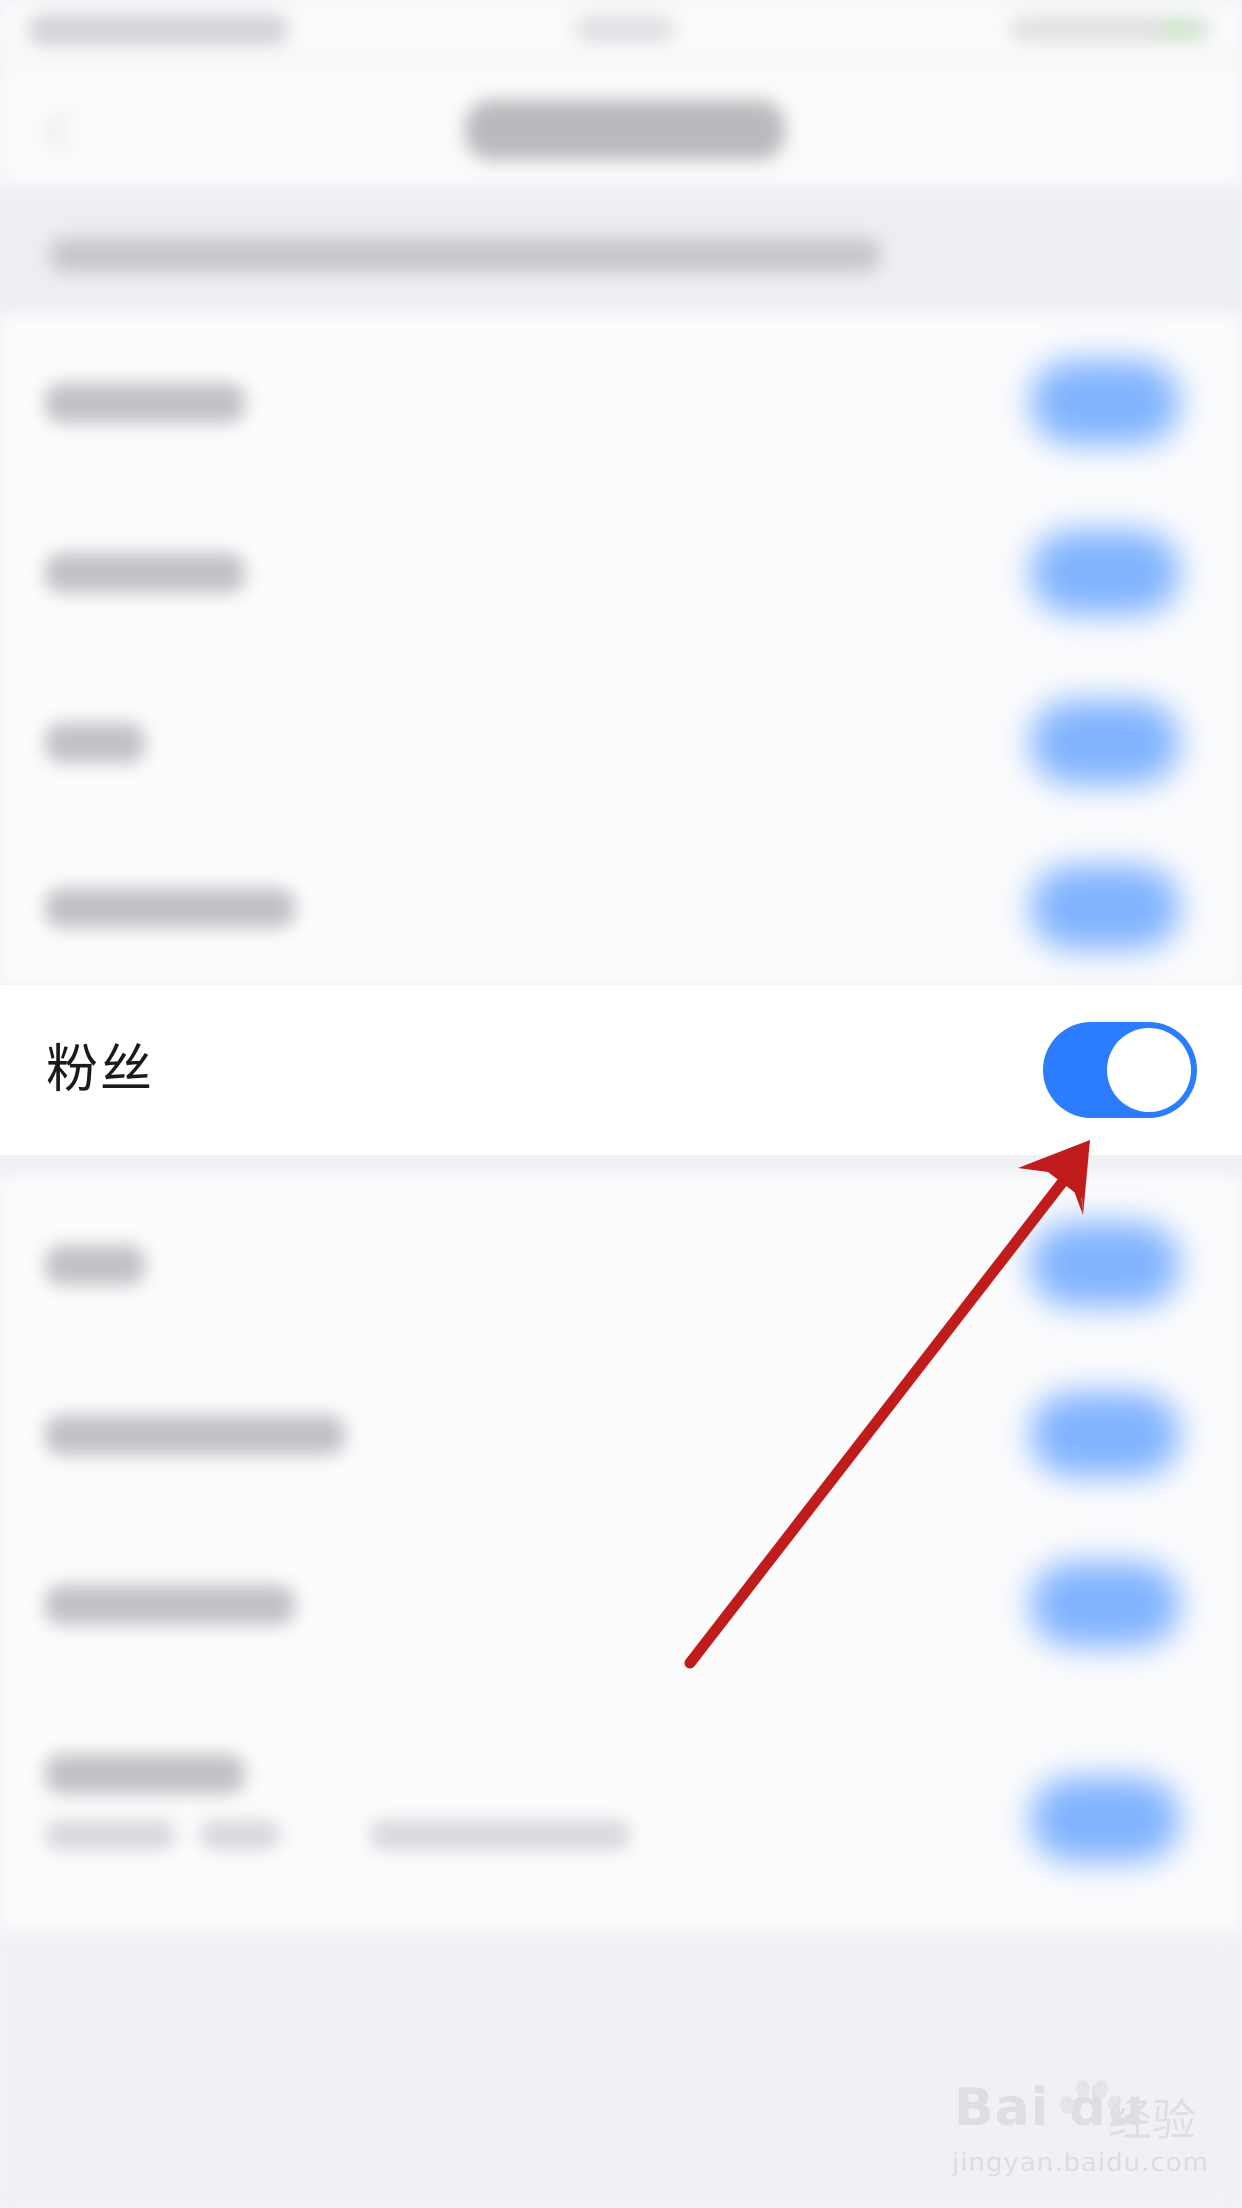 The image size is (1242, 2208). I want to click on section-description, so click(621, 252).